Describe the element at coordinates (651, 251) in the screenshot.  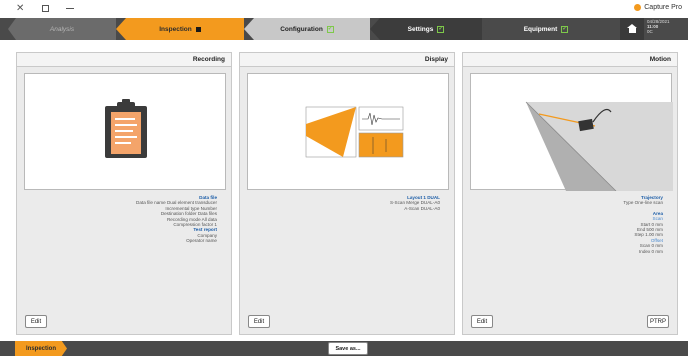
I see `offset-row: Index 0 mm` at that location.